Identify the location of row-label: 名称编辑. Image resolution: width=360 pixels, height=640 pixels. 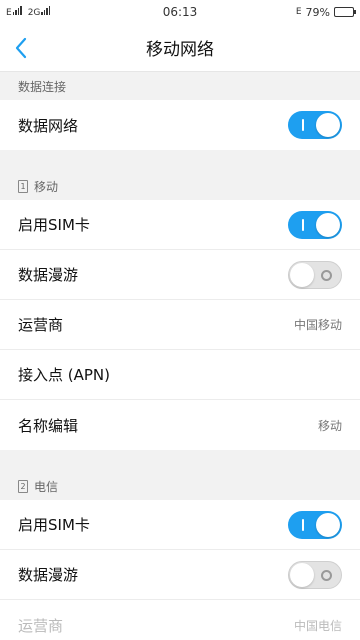
(48, 425).